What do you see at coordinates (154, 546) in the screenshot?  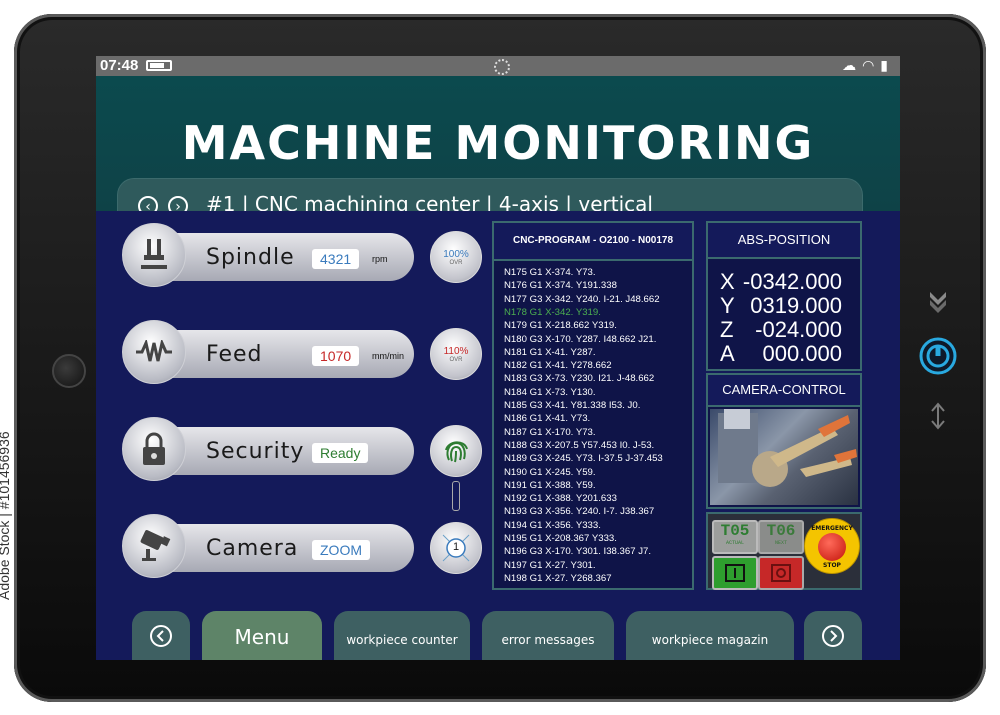 I see `camera-icon` at bounding box center [154, 546].